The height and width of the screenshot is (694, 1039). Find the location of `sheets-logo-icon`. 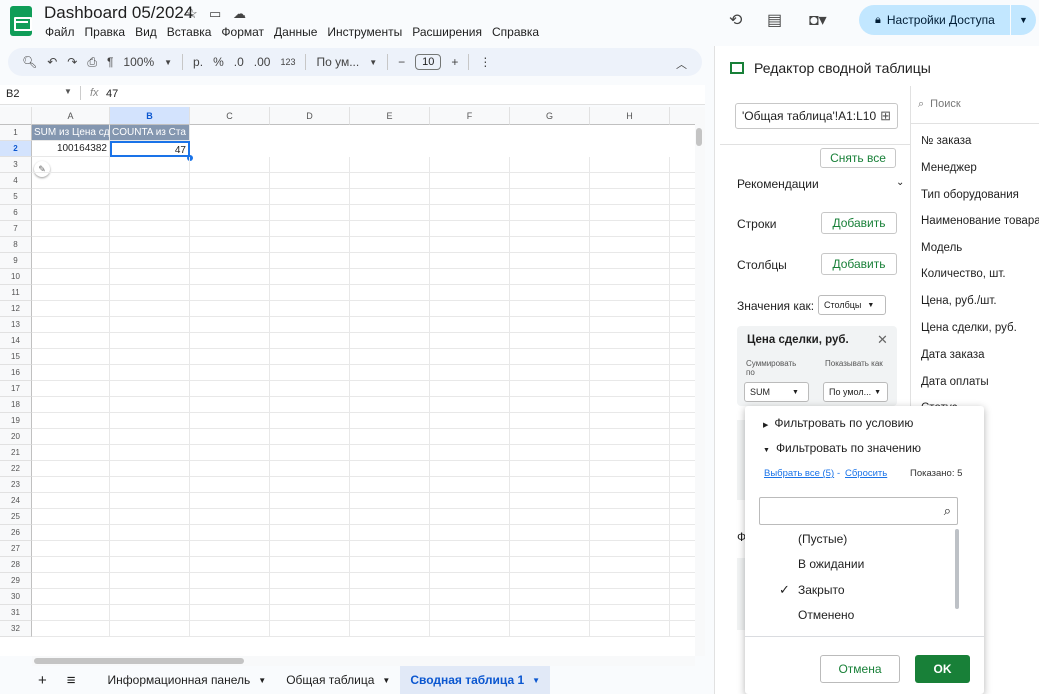

sheets-logo-icon is located at coordinates (21, 21).